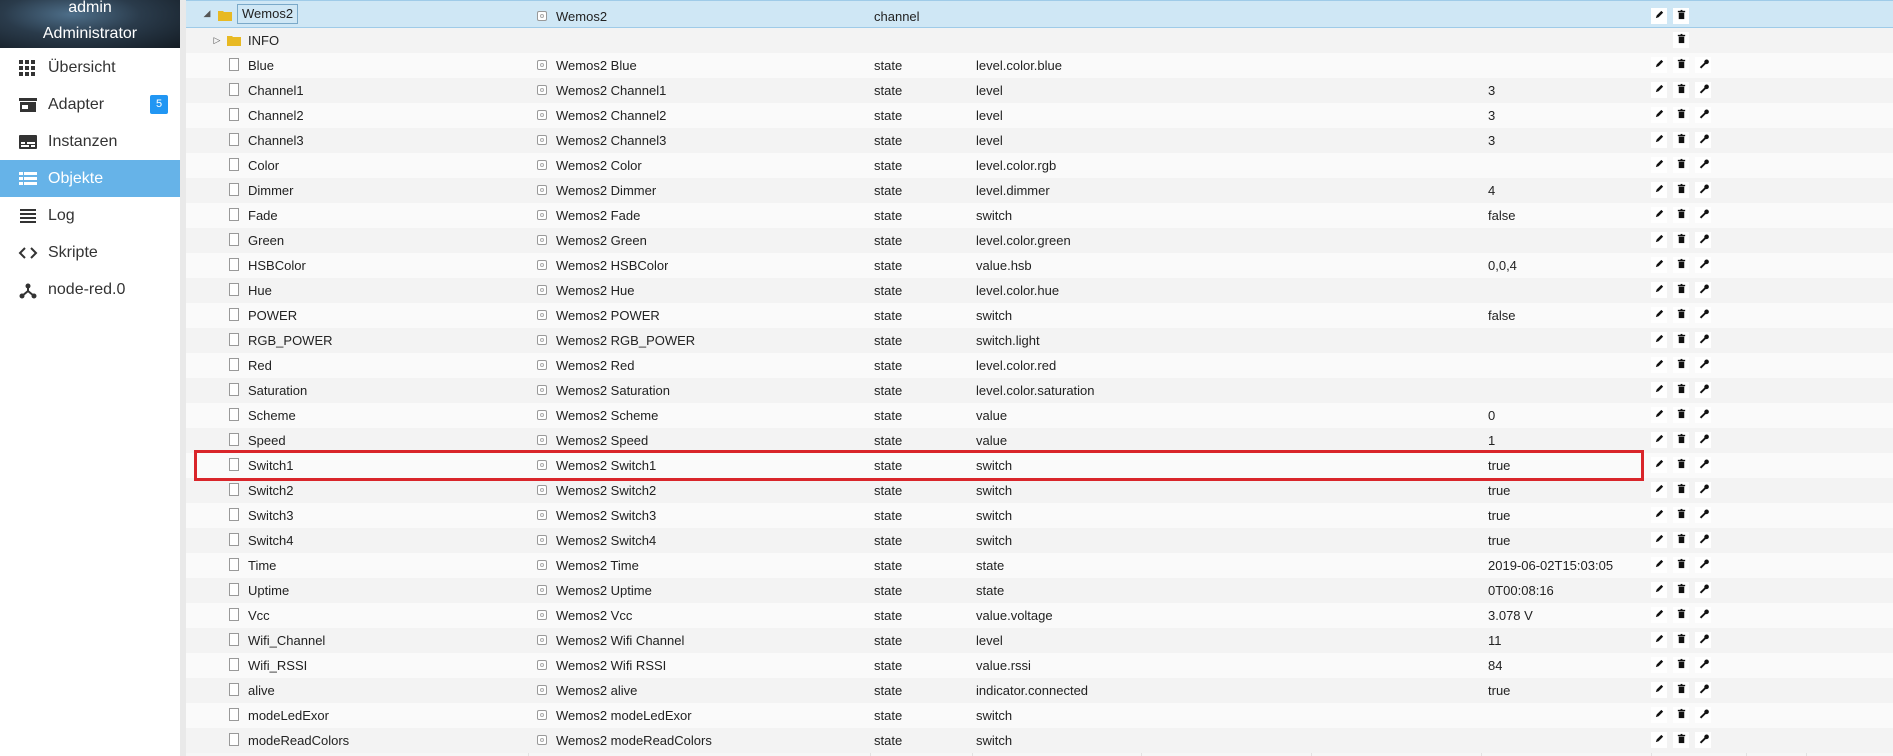 This screenshot has width=1893, height=756. What do you see at coordinates (90, 252) in the screenshot?
I see `nav-item-skripte: Skripte` at bounding box center [90, 252].